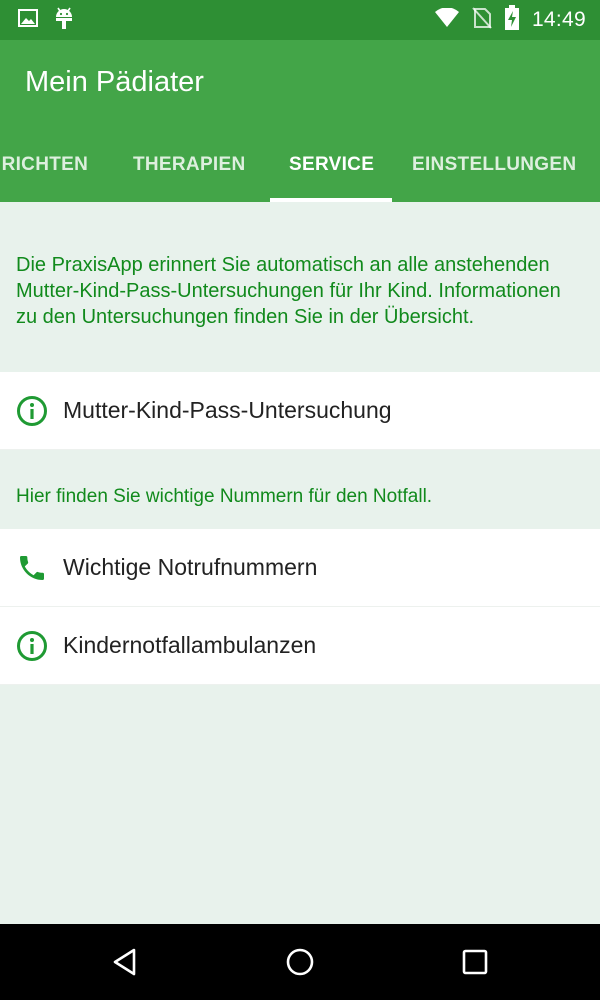 The width and height of the screenshot is (600, 1000). I want to click on list-item-label: Mutter-Kind-Pass-Untersuchung, so click(227, 410).